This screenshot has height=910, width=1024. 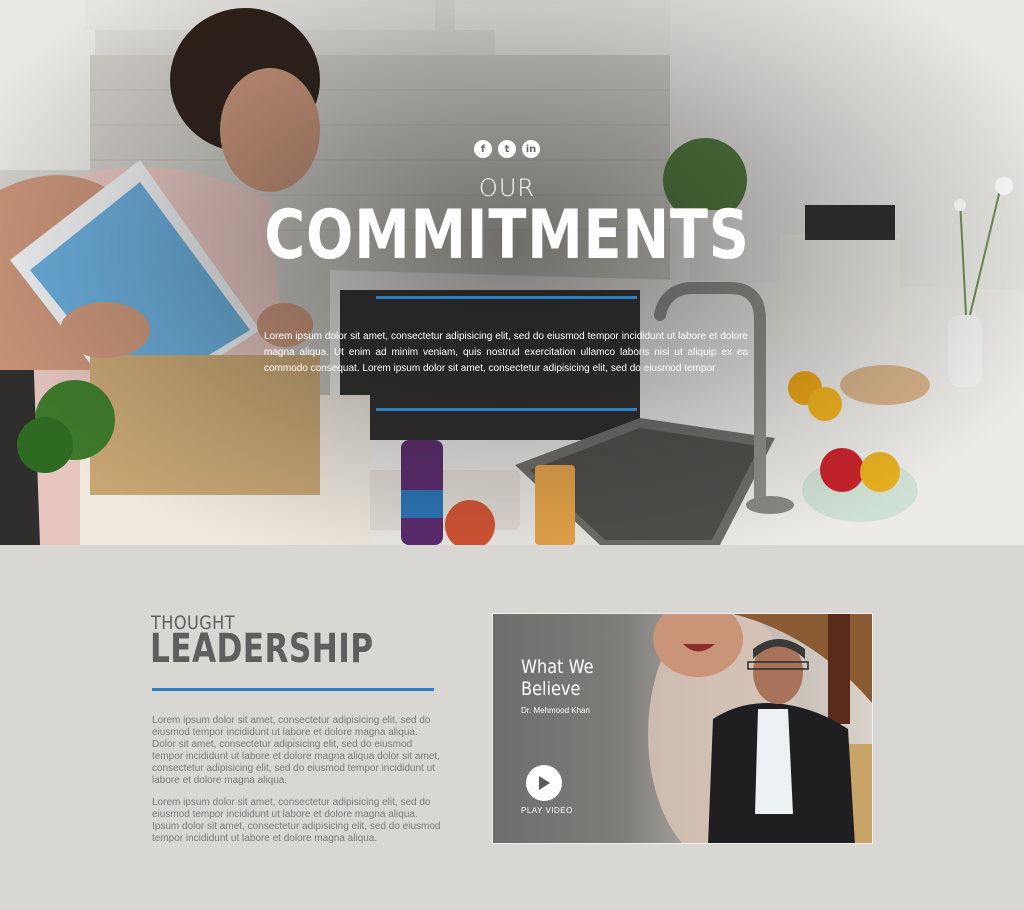 I want to click on linkedin-icon: in, so click(x=531, y=149).